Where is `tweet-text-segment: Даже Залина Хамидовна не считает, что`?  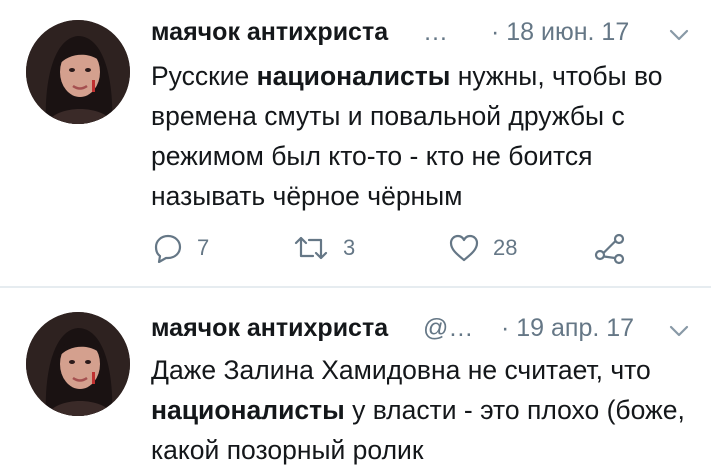
tweet-text-segment: Даже Залина Хамидовна не считает, что is located at coordinates (401, 370).